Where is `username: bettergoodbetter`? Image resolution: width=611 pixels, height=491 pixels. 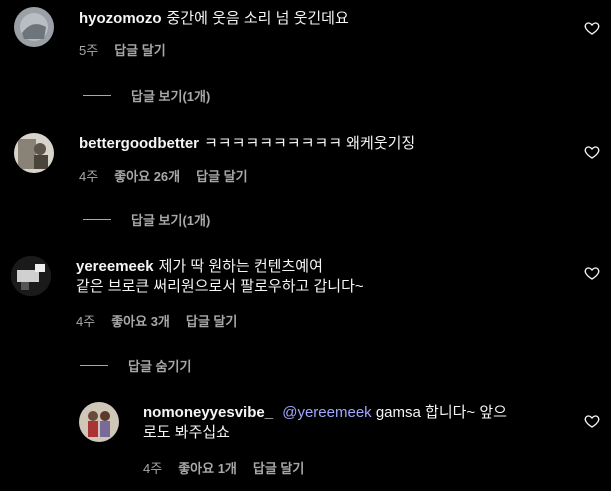 username: bettergoodbetter is located at coordinates (139, 143).